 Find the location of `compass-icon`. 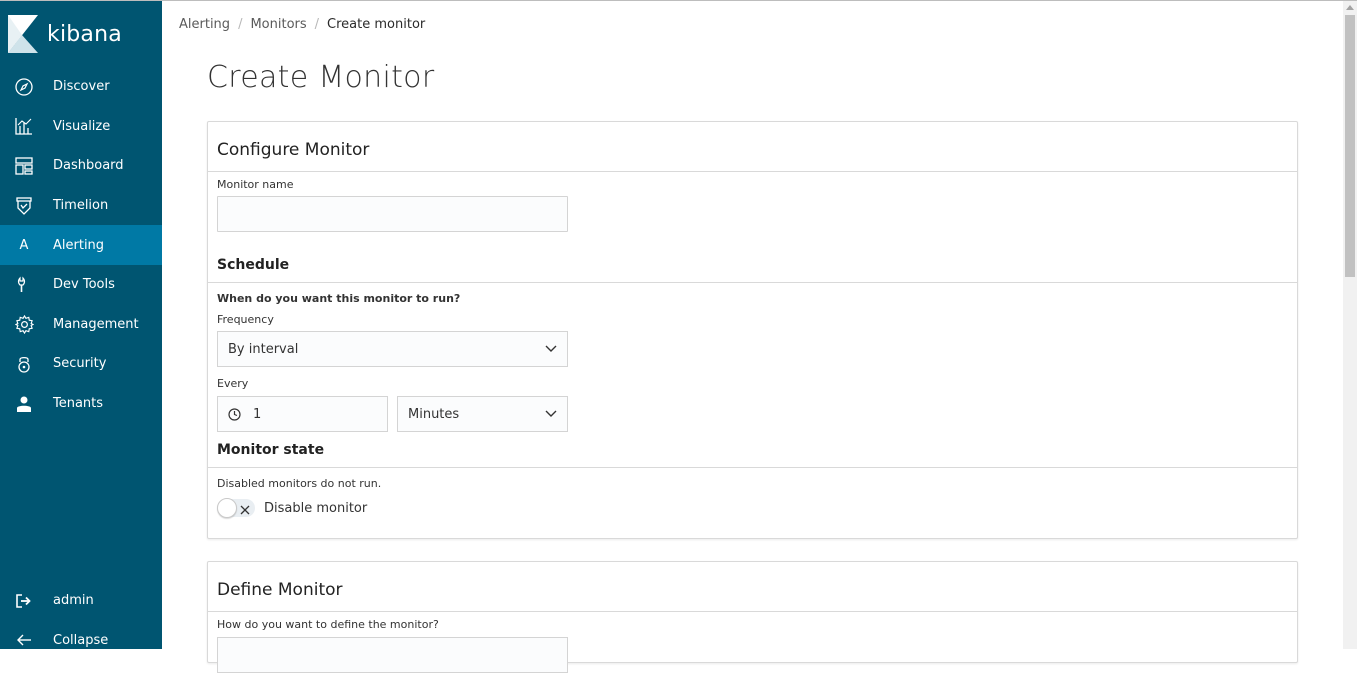

compass-icon is located at coordinates (24, 87).